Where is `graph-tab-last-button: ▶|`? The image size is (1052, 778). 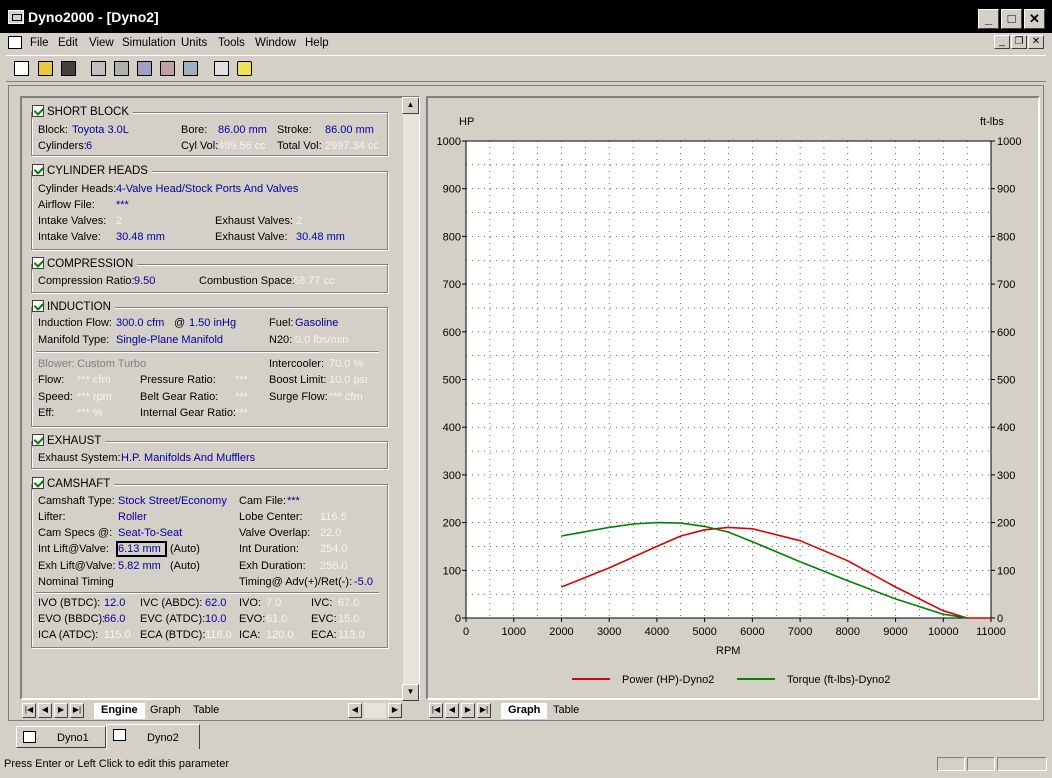
graph-tab-last-button: ▶| is located at coordinates (484, 710).